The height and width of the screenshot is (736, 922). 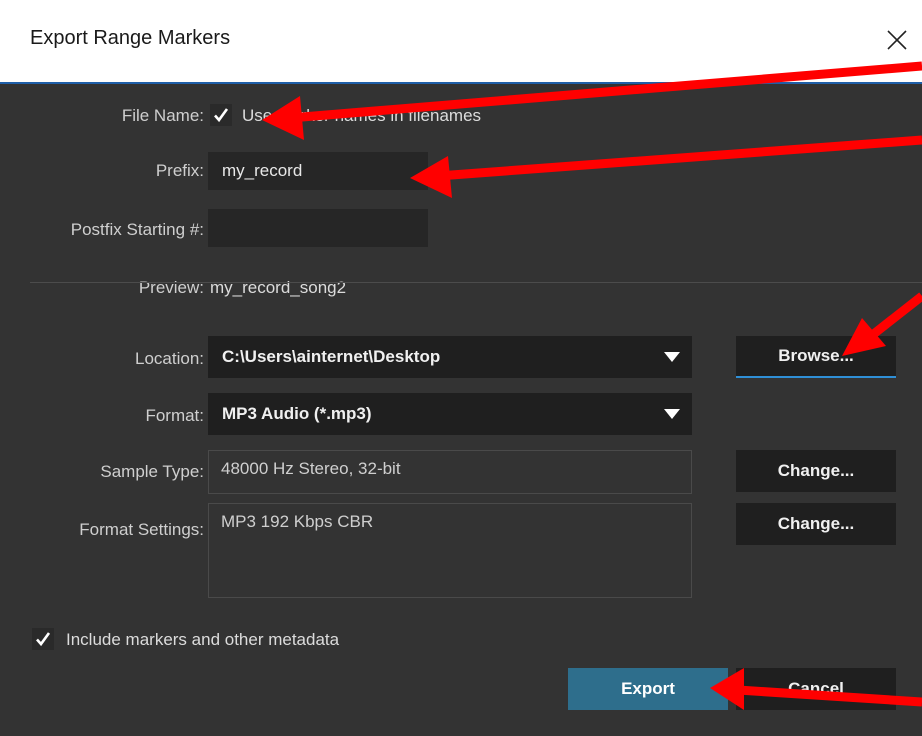 What do you see at coordinates (816, 689) in the screenshot?
I see `cancel-button: Cancel` at bounding box center [816, 689].